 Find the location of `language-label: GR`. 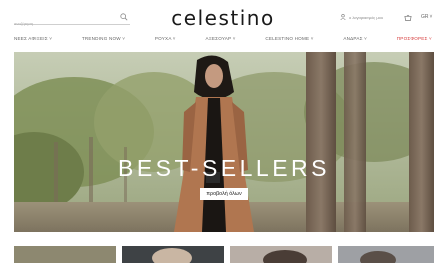

language-label: GR is located at coordinates (425, 17).